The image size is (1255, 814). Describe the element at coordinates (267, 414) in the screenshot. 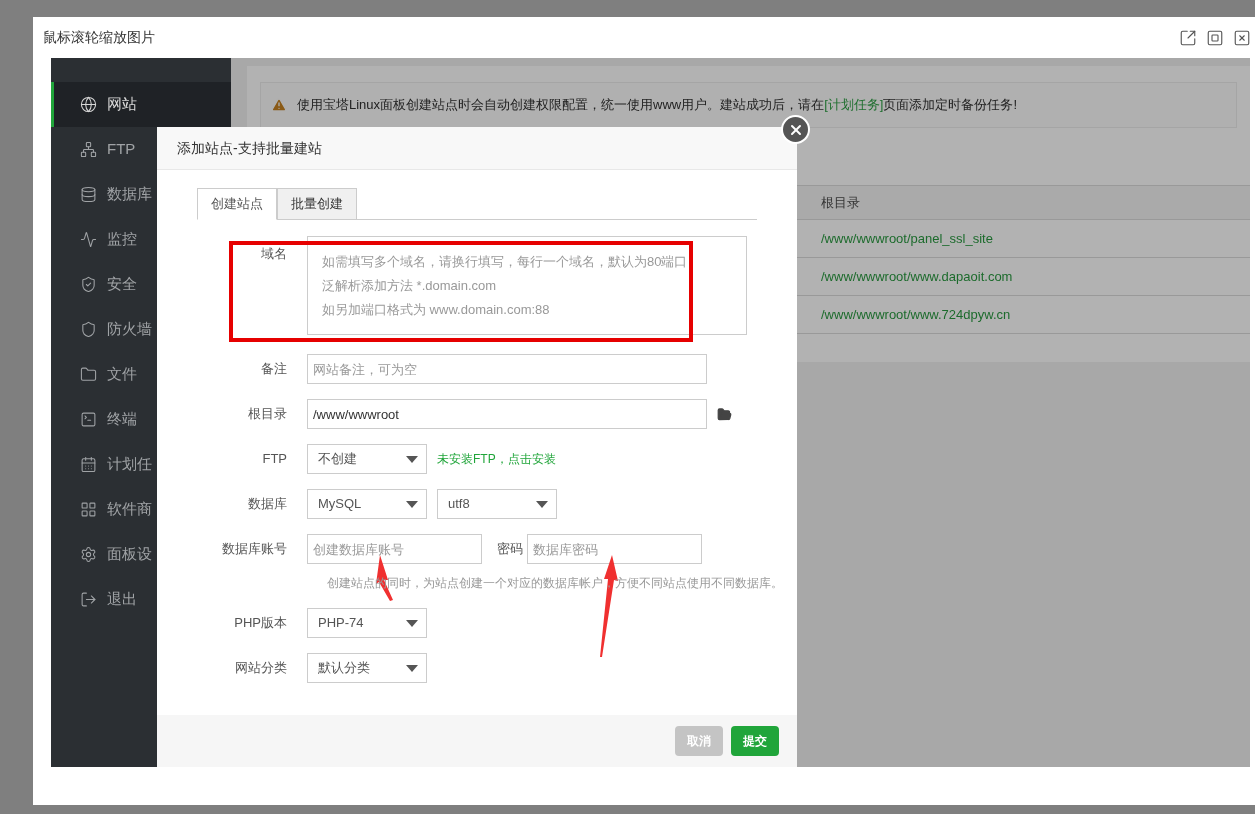

I see `field-label: 根目录` at that location.